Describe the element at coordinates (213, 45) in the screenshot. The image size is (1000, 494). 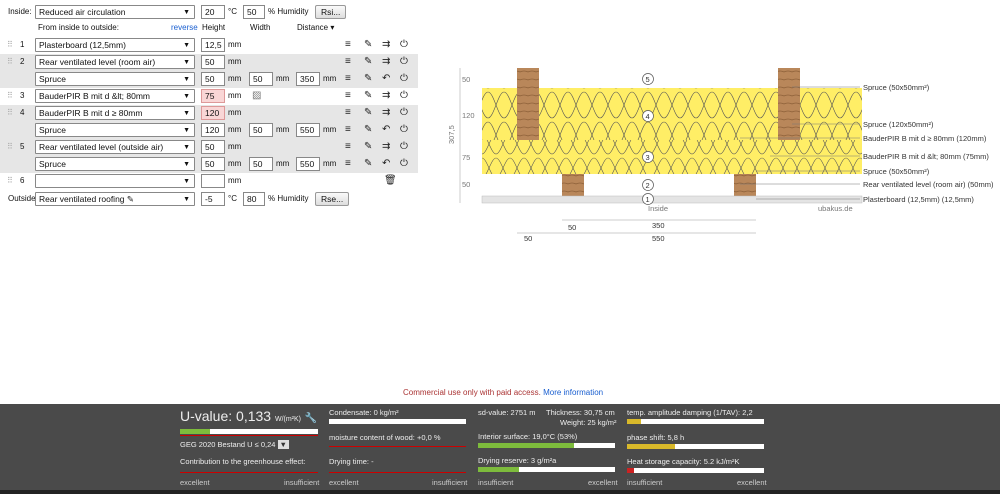
I see `layer-height-input: 12,5` at that location.